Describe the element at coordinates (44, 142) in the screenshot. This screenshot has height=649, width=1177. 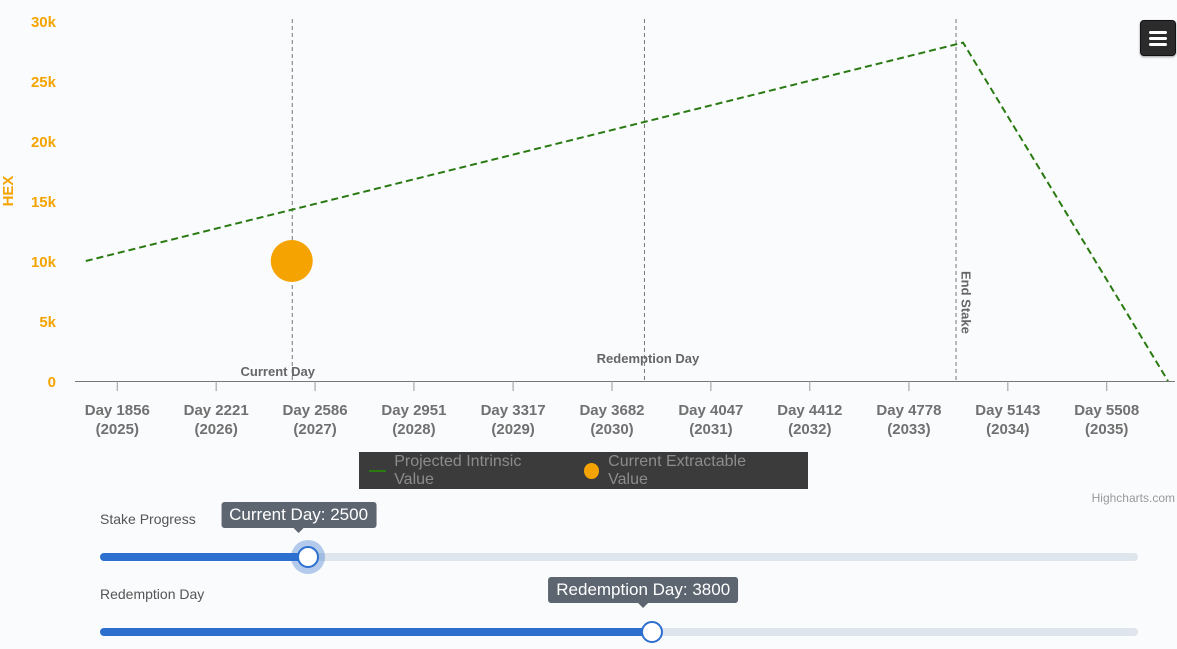
I see `y-tick-label: 20k` at that location.